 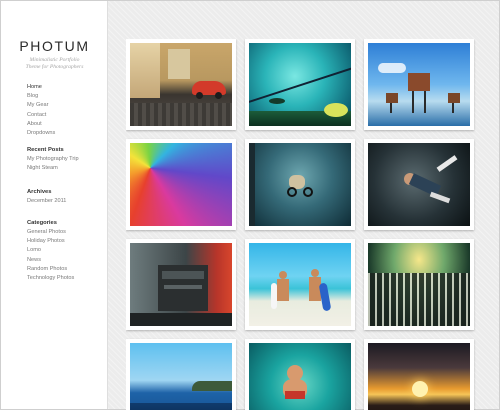 What do you see at coordinates (39, 192) in the screenshot?
I see `archives-title: Archives` at bounding box center [39, 192].